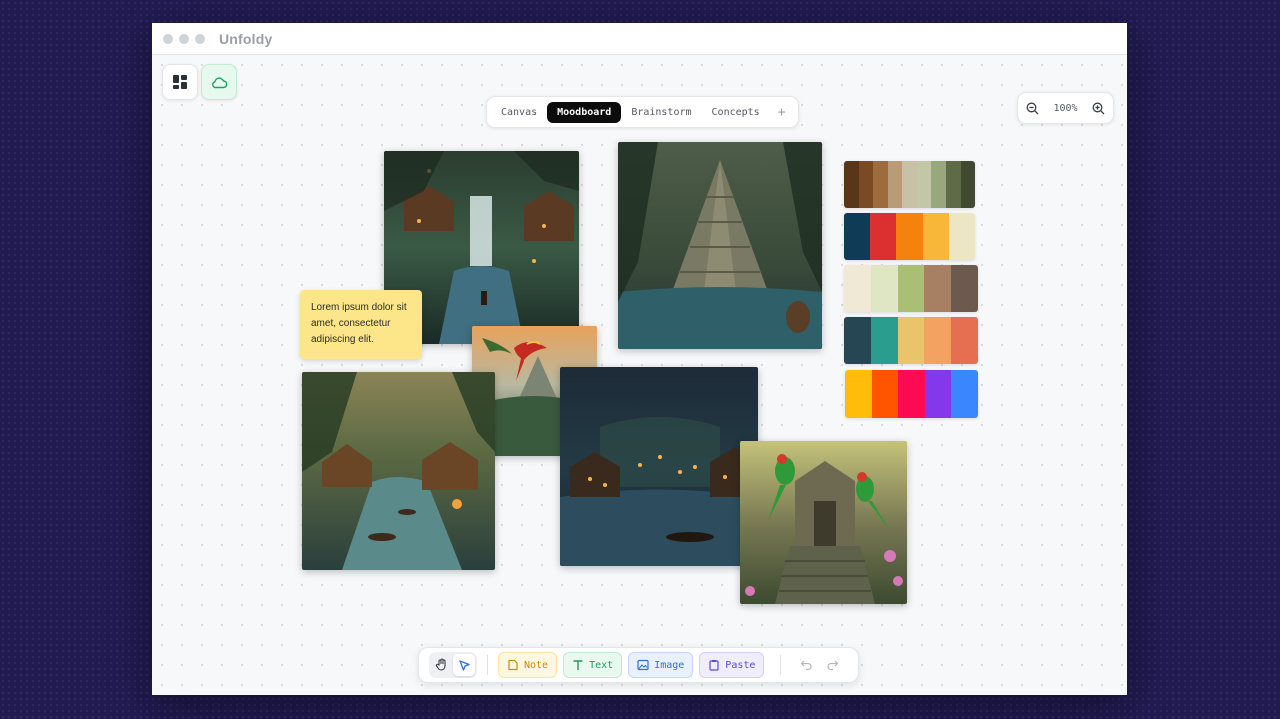 Image resolution: width=1280 pixels, height=719 pixels. I want to click on layout-button, so click(180, 82).